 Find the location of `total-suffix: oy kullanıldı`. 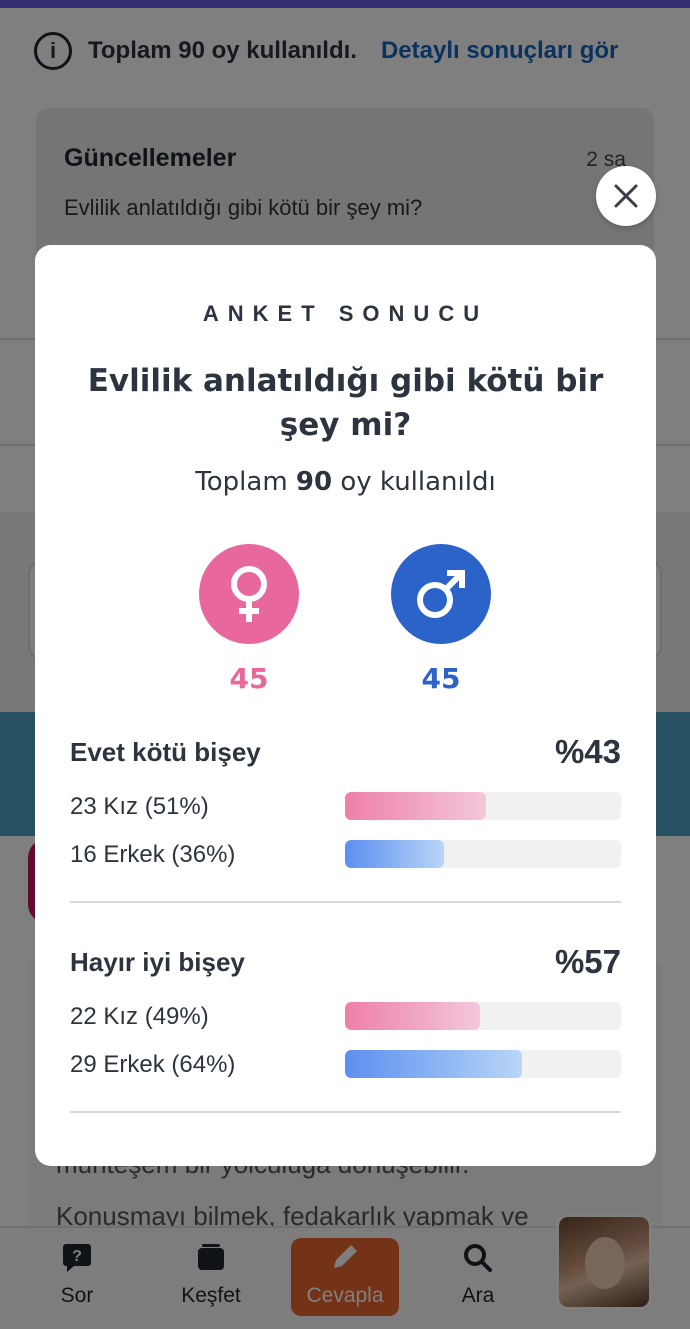

total-suffix: oy kullanıldı is located at coordinates (418, 482).